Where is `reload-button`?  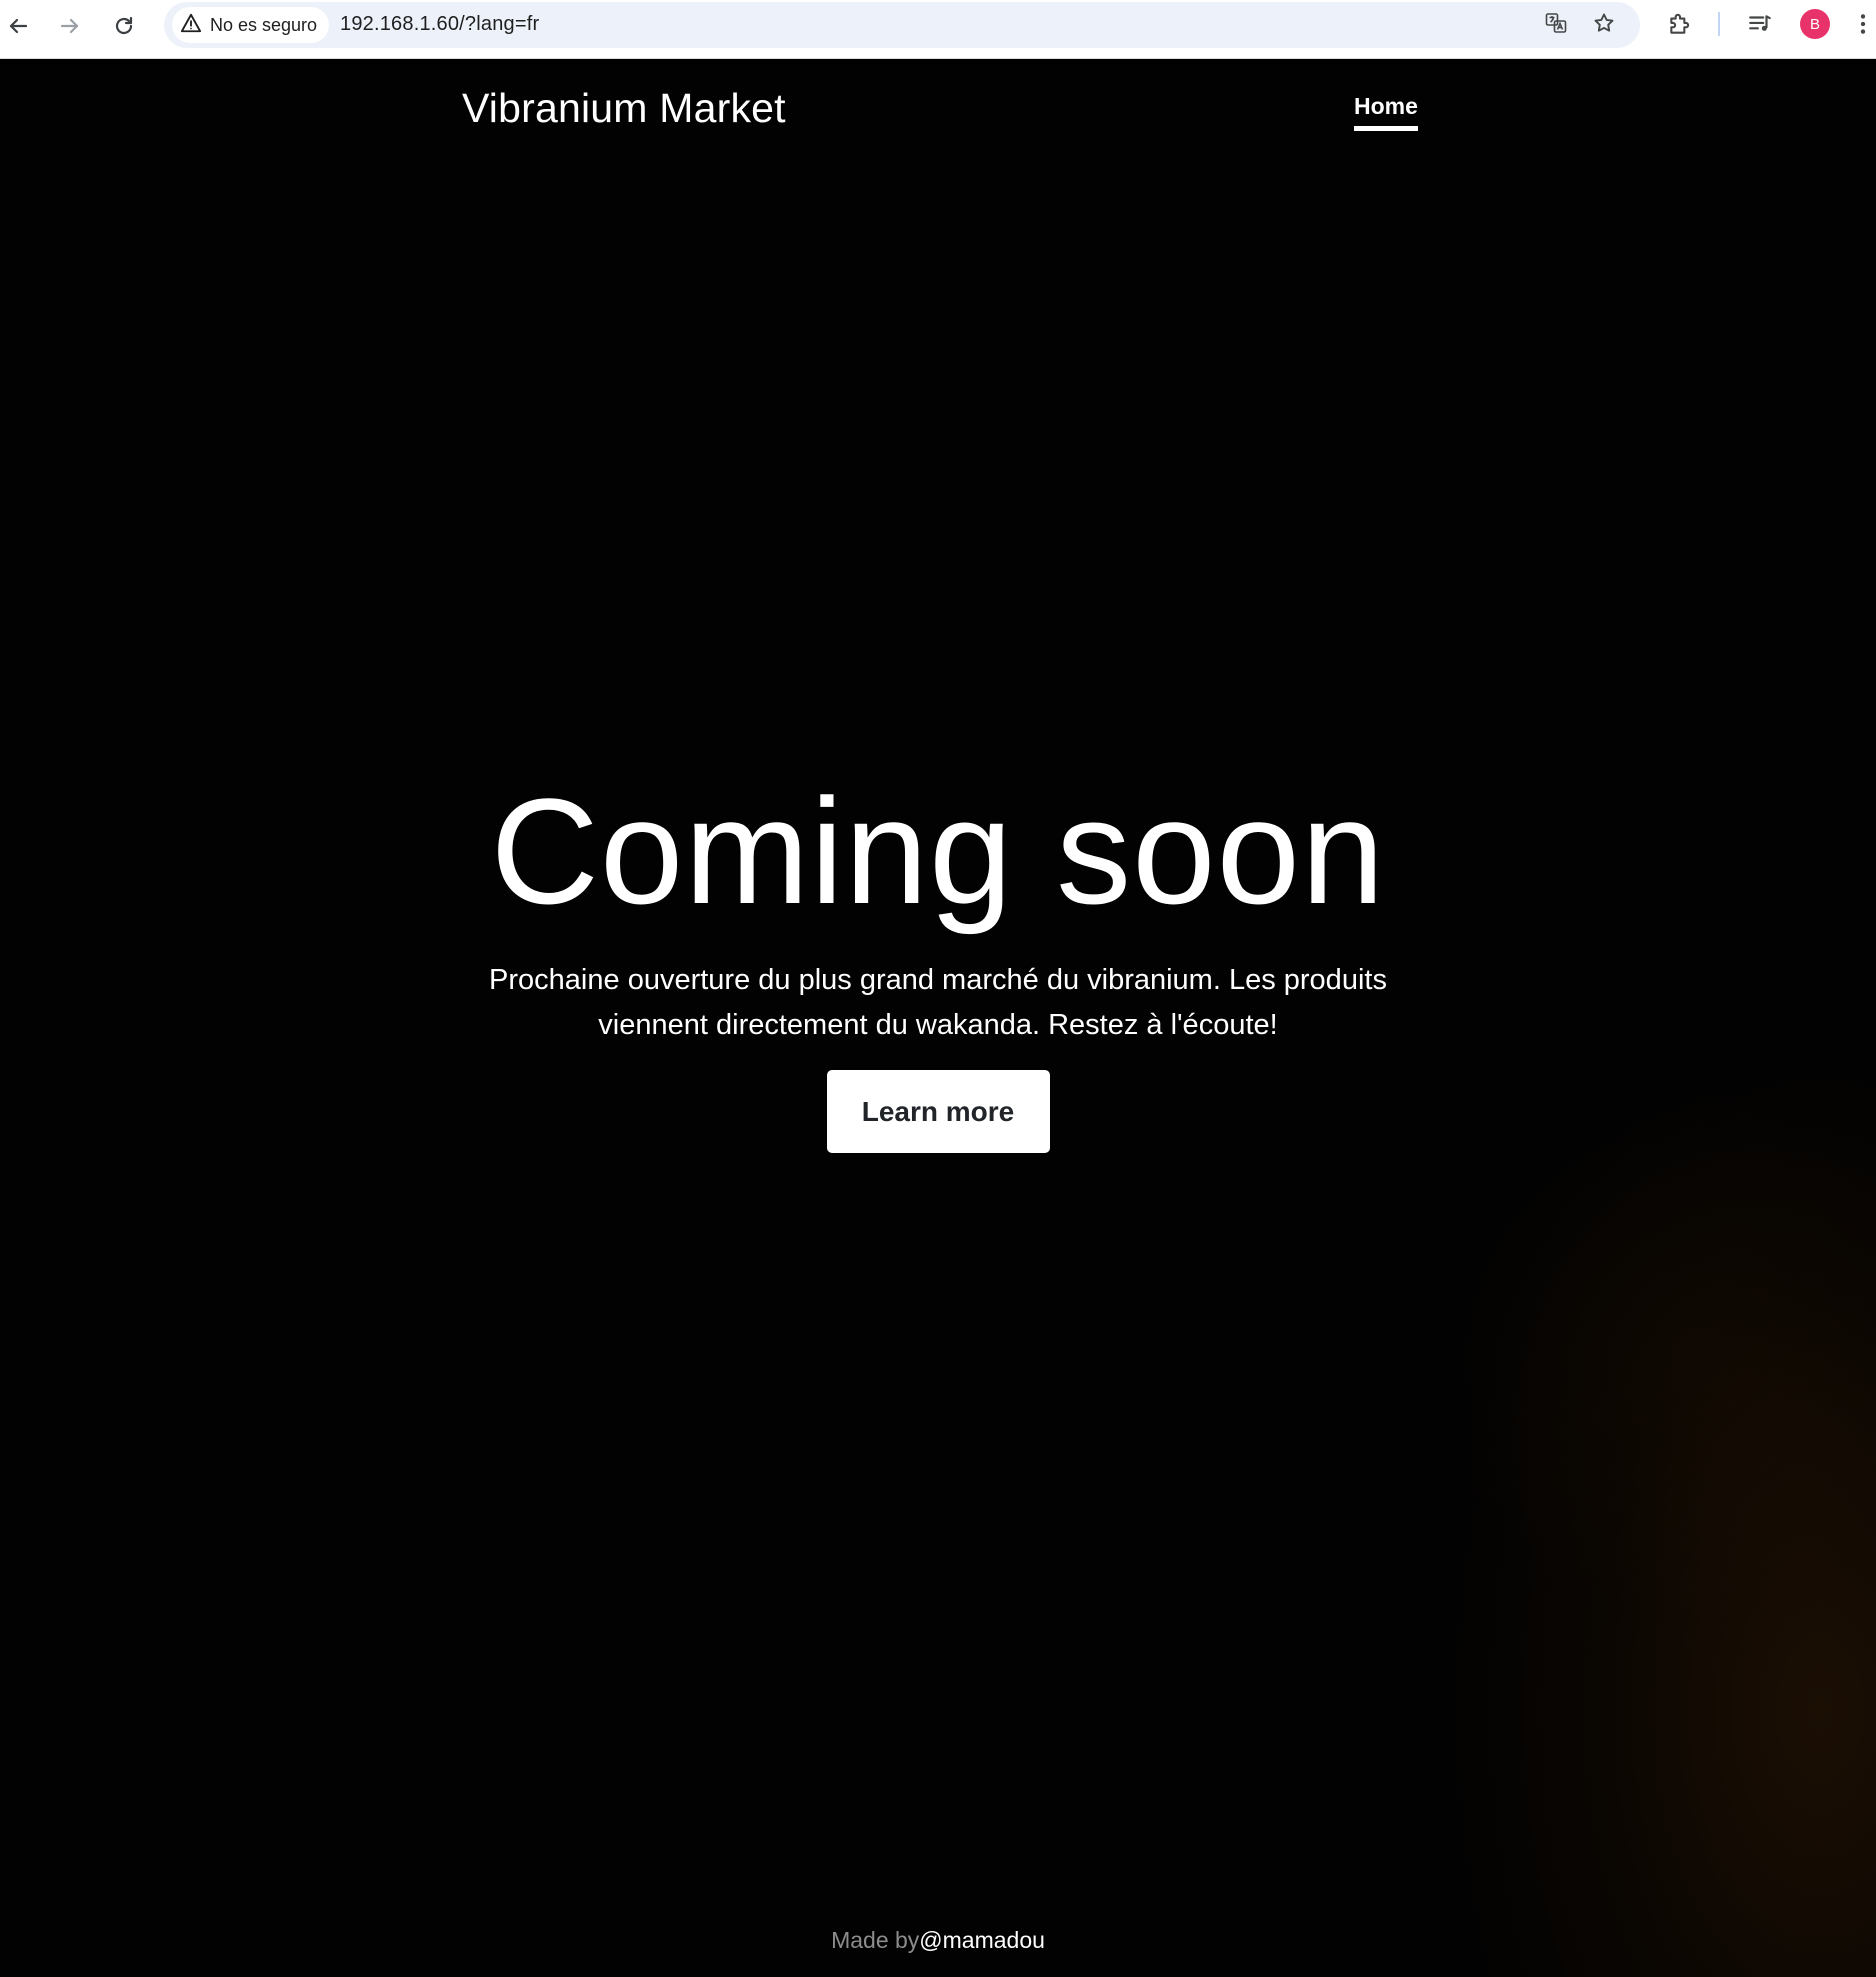
reload-button is located at coordinates (124, 28).